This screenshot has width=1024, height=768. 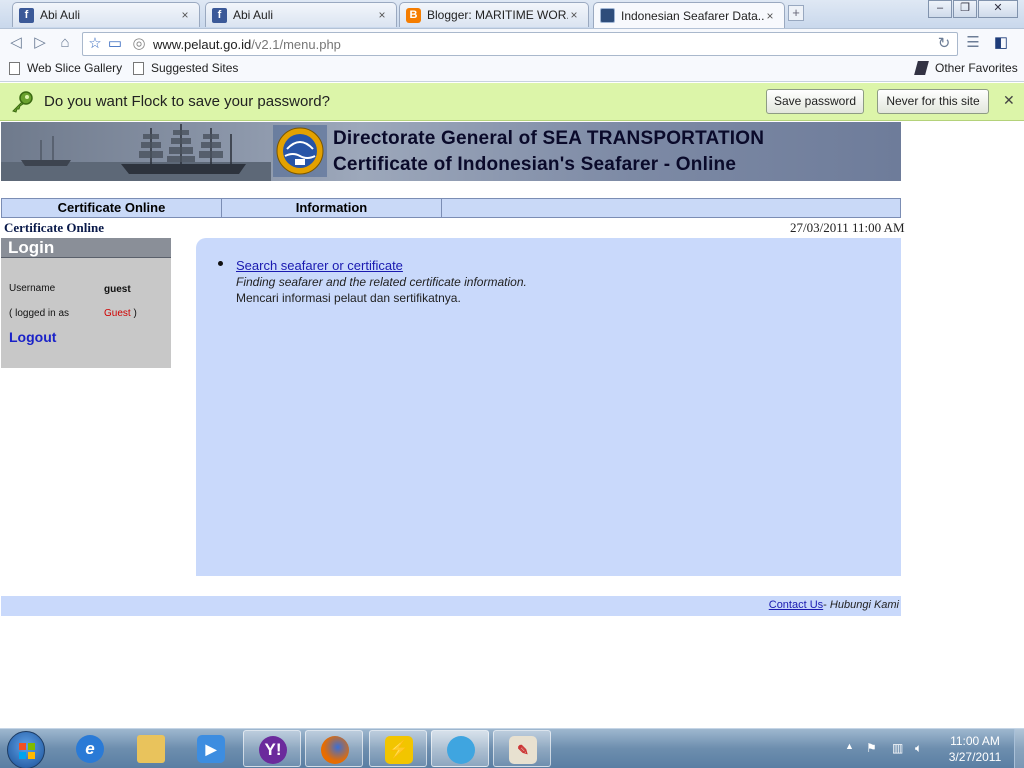 I want to click on logged-in-user-name: Guest, so click(x=117, y=313).